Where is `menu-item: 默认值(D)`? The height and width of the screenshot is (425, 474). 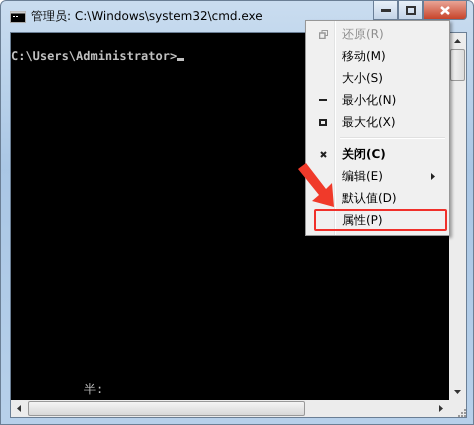 menu-item: 默认值(D) is located at coordinates (377, 198).